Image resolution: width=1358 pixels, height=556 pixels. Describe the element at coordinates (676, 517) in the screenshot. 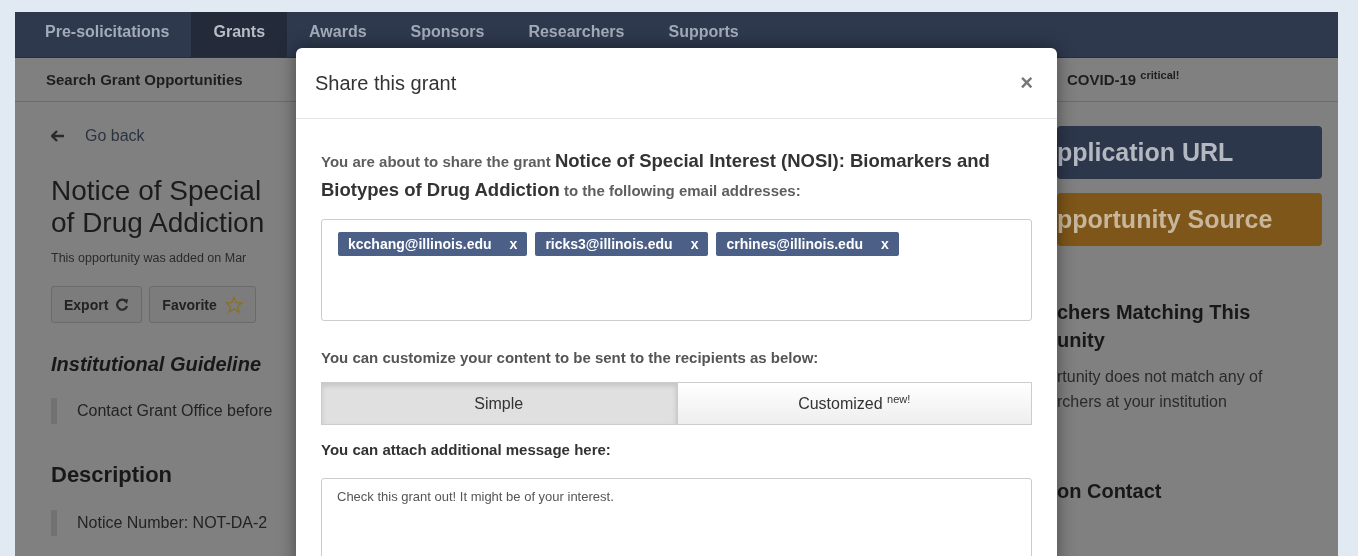

I see `message-field: Check this grant out! It might be of your interest.` at that location.